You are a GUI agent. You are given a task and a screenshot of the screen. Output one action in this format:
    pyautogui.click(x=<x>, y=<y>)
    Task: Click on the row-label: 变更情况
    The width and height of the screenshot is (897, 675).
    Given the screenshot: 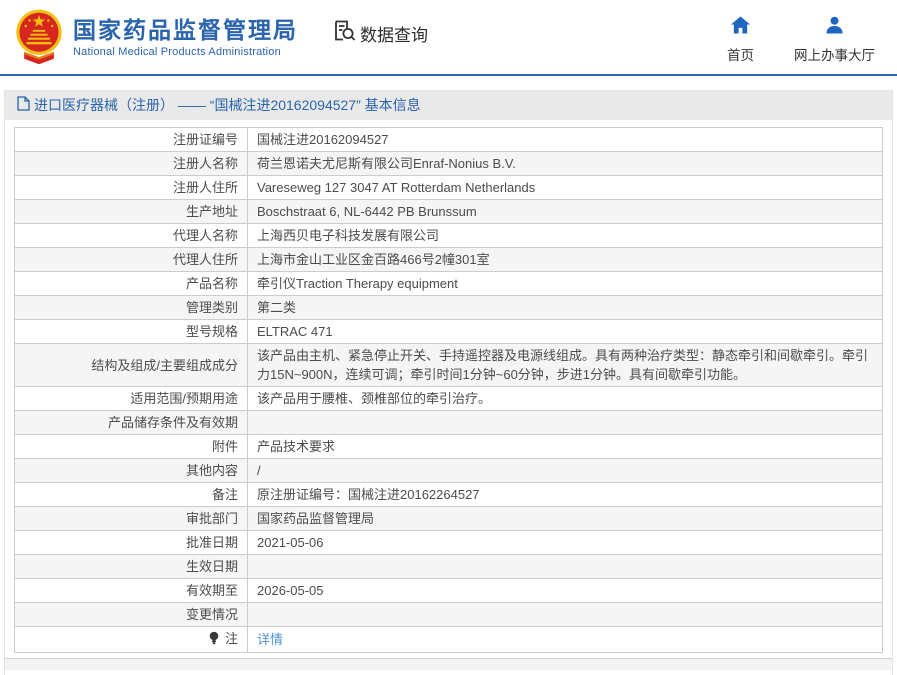 What is the action you would take?
    pyautogui.click(x=211, y=614)
    